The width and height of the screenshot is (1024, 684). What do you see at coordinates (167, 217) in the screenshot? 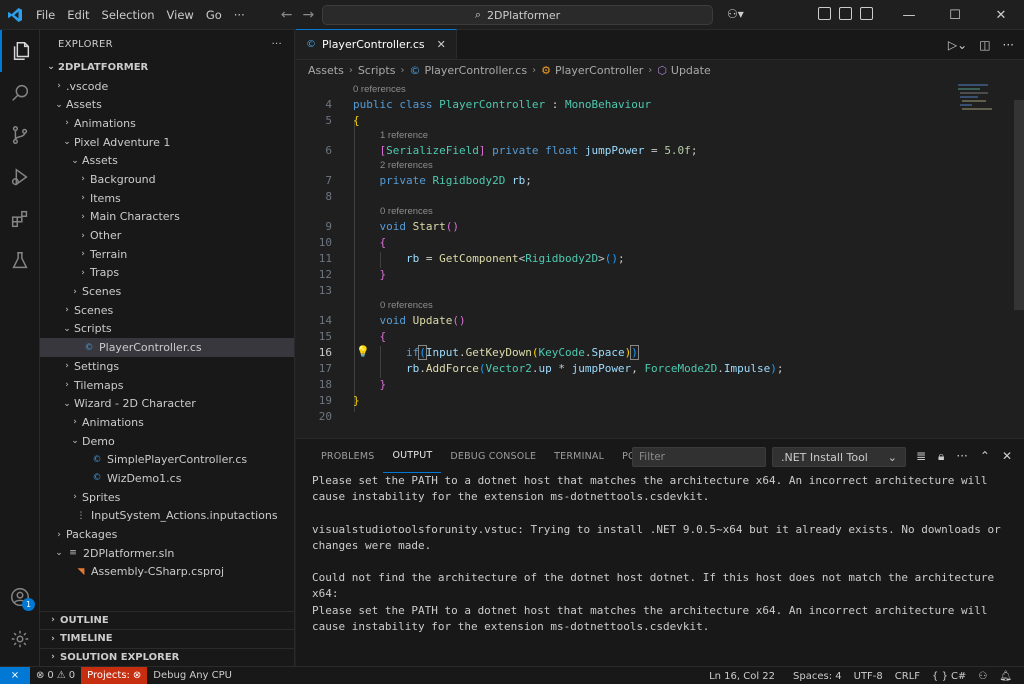
I see `tree-folder: › Main Characters` at bounding box center [167, 217].